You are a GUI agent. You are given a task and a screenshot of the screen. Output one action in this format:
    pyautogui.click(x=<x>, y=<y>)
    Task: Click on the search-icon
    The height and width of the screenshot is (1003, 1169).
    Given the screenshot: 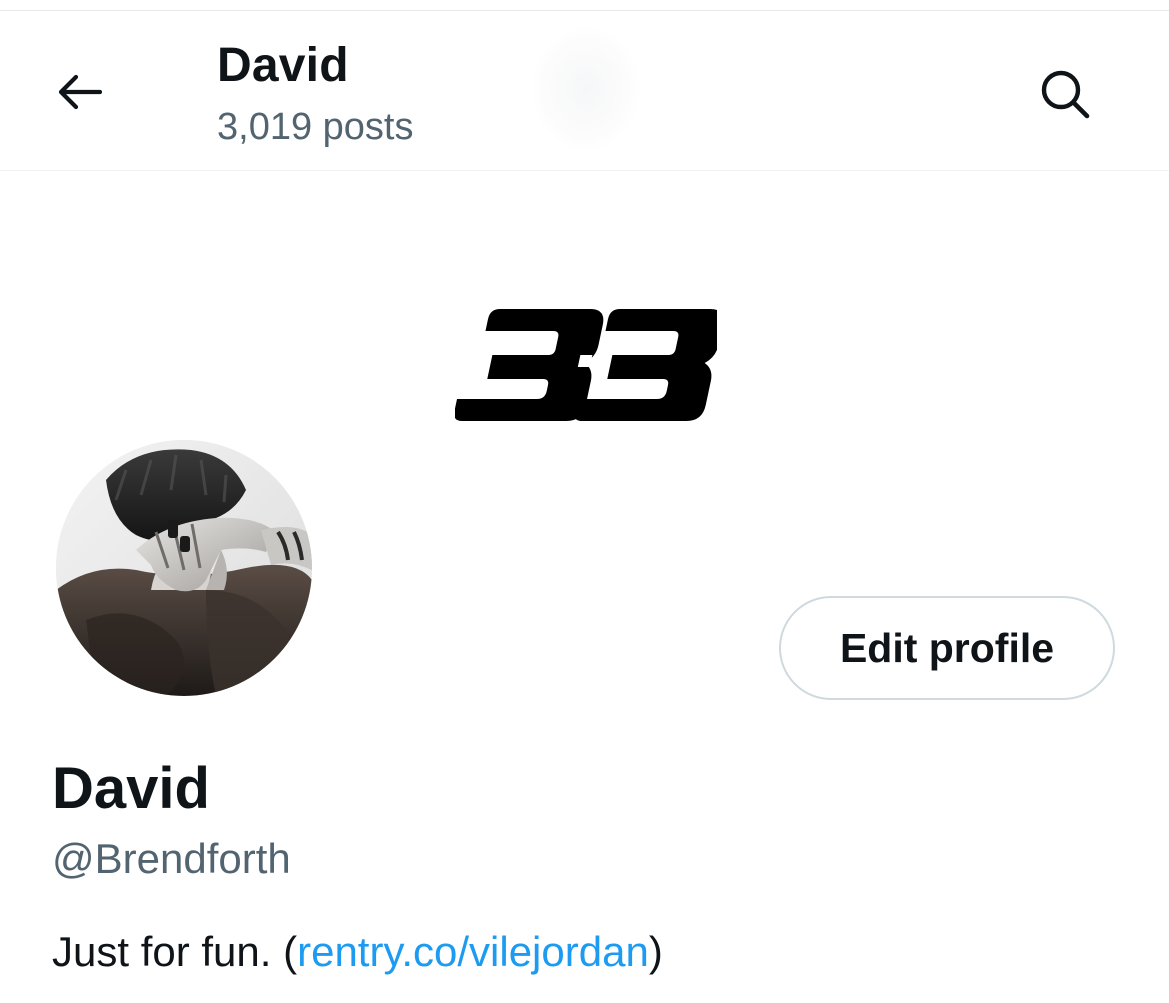 What is the action you would take?
    pyautogui.click(x=1065, y=94)
    